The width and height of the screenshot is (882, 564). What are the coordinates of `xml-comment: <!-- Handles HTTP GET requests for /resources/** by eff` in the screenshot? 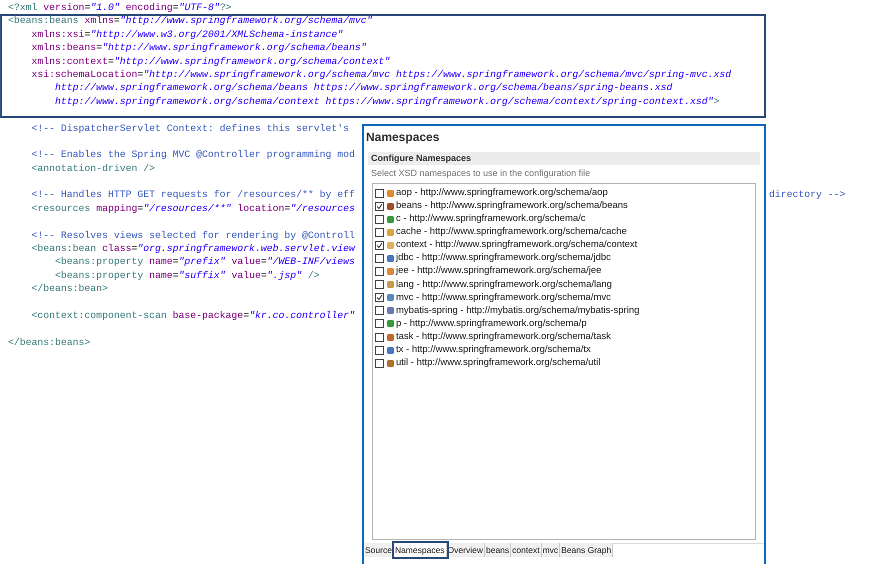 It's located at (192, 195).